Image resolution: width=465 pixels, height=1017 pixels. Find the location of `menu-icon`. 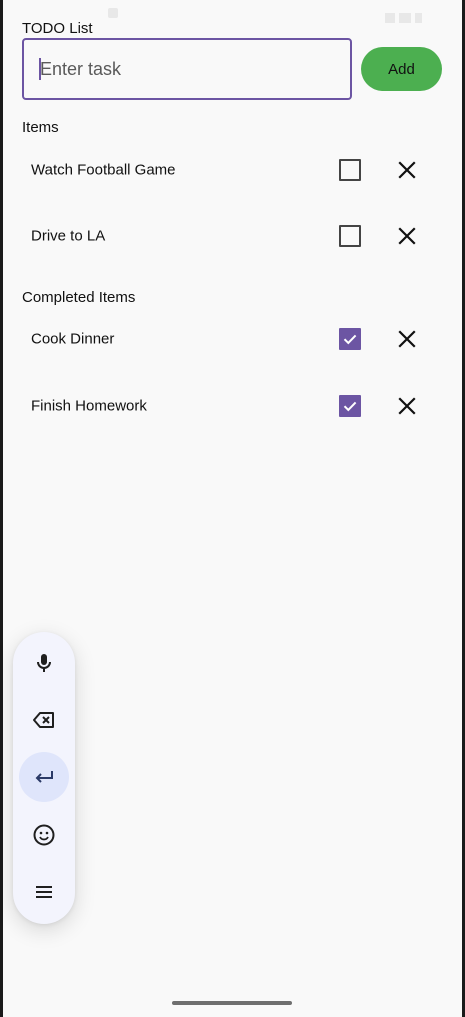

menu-icon is located at coordinates (44, 892).